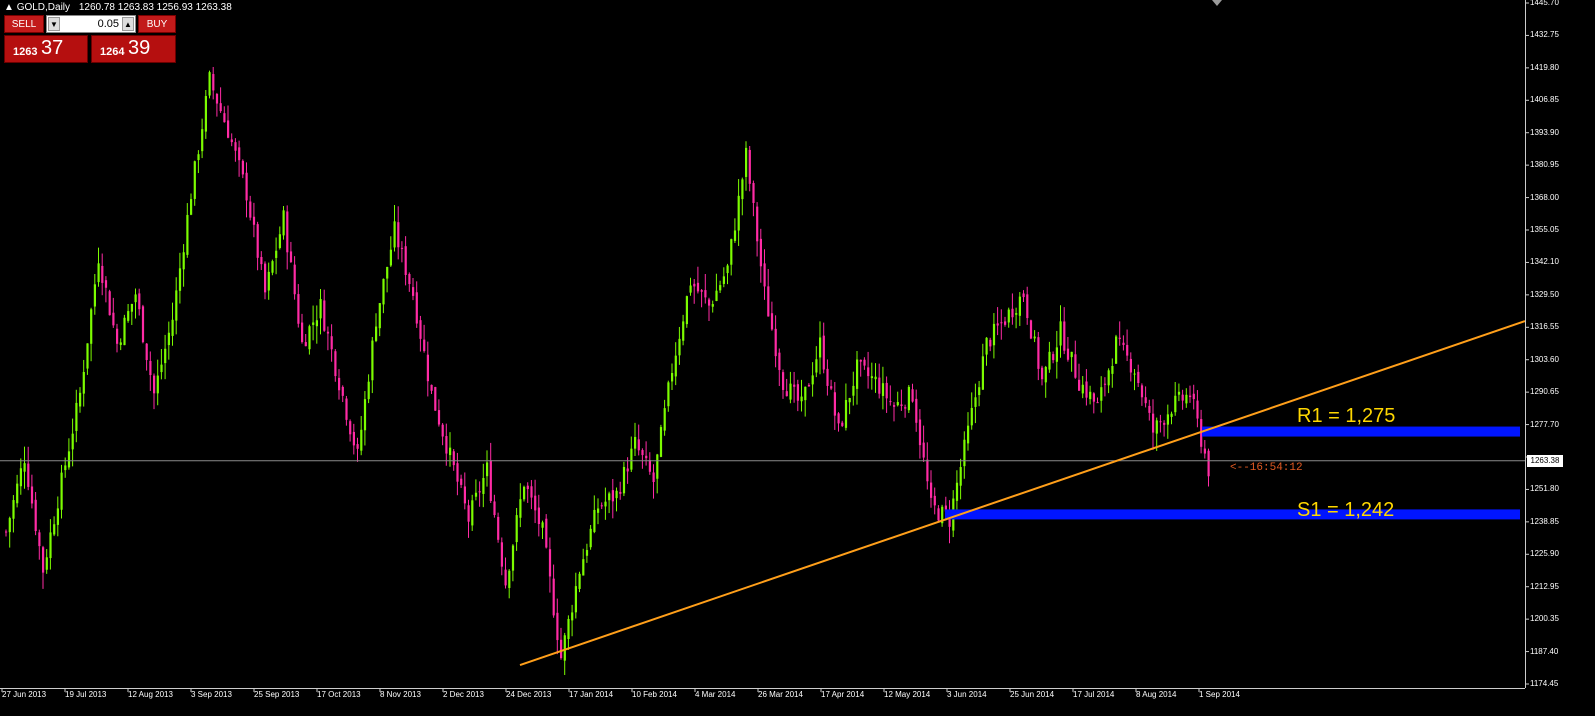  What do you see at coordinates (907, 694) in the screenshot?
I see `time-tick-label: 12 May 2014` at bounding box center [907, 694].